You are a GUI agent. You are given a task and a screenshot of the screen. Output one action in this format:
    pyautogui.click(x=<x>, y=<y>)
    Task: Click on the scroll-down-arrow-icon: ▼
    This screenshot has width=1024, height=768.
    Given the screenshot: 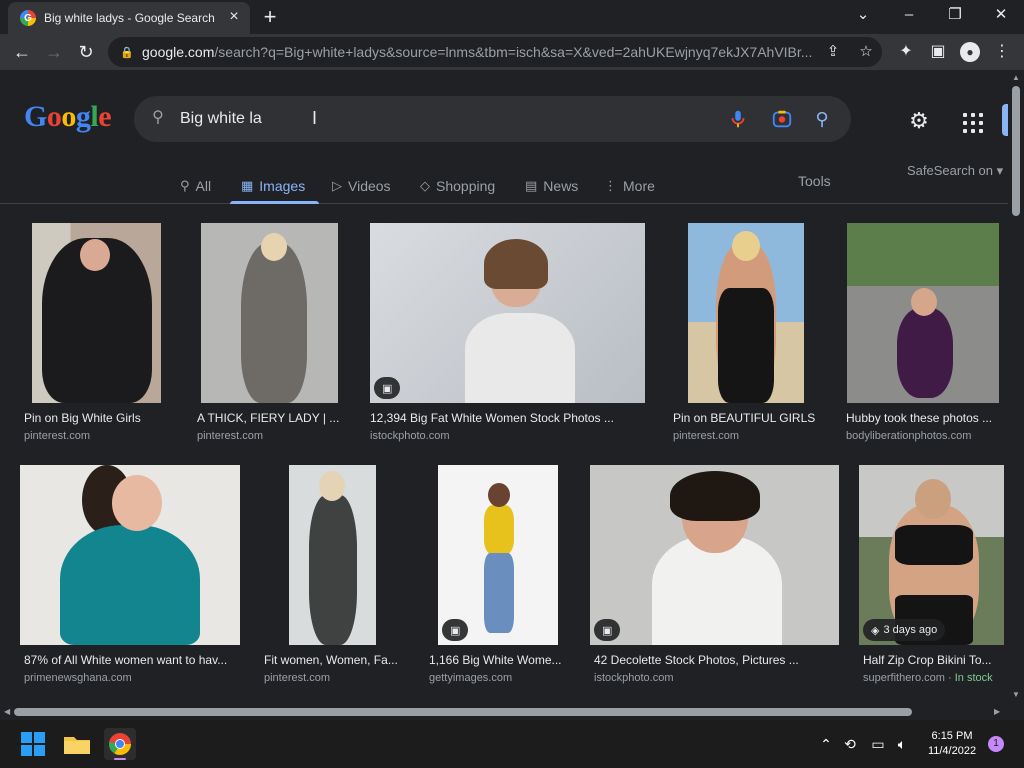 What is the action you would take?
    pyautogui.click(x=1016, y=694)
    